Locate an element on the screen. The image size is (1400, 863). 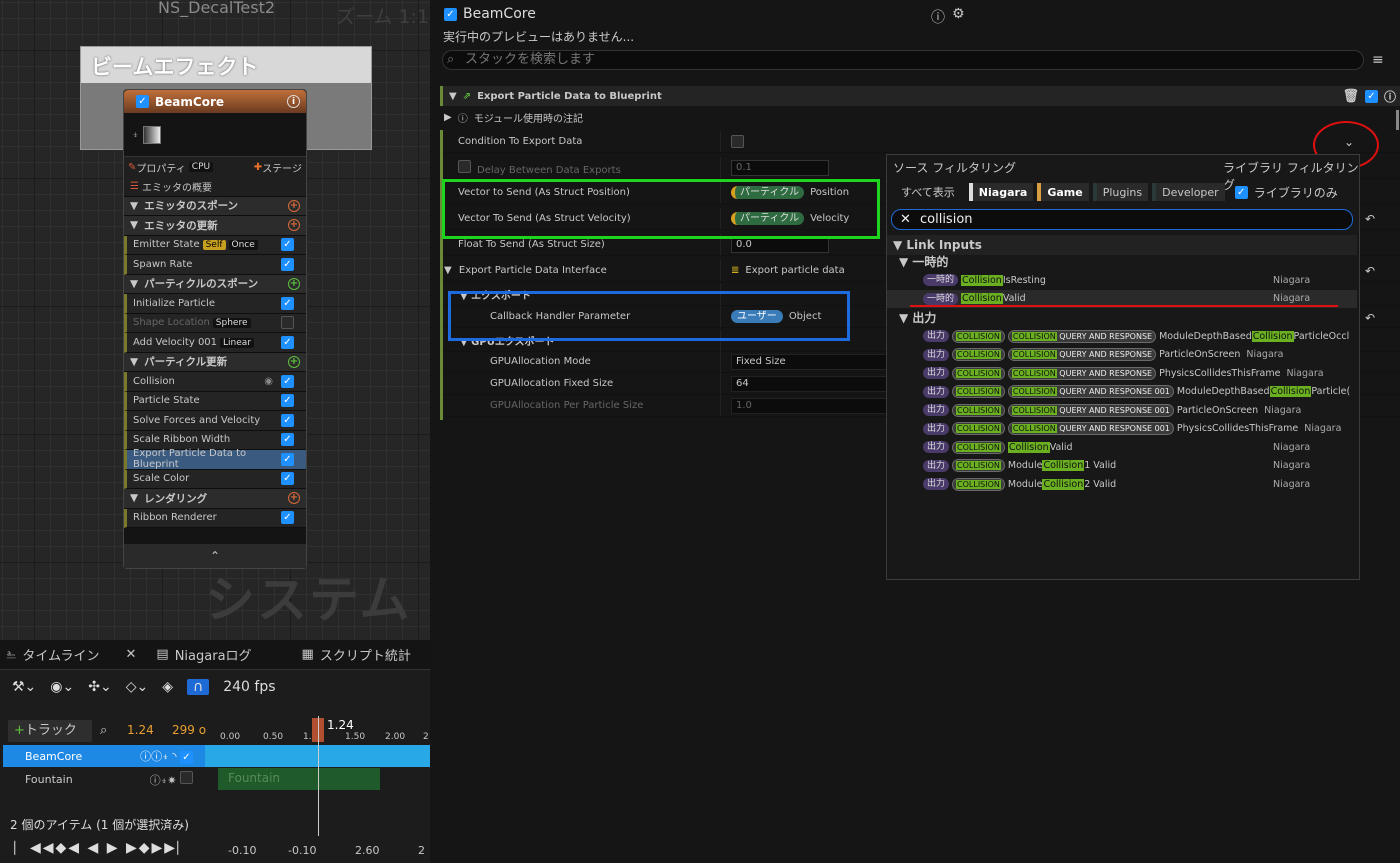
link-inputs-header: ▼ Link Inputs is located at coordinates (1122, 245).